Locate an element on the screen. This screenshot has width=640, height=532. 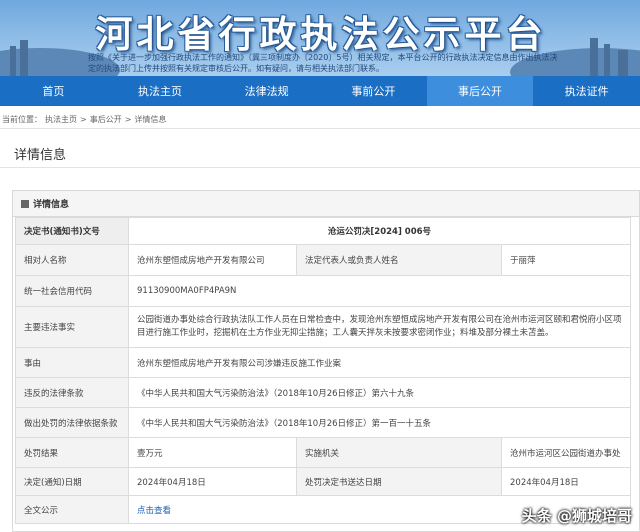
cell-label: 处罚决定书送达日期 is located at coordinates (399, 481).